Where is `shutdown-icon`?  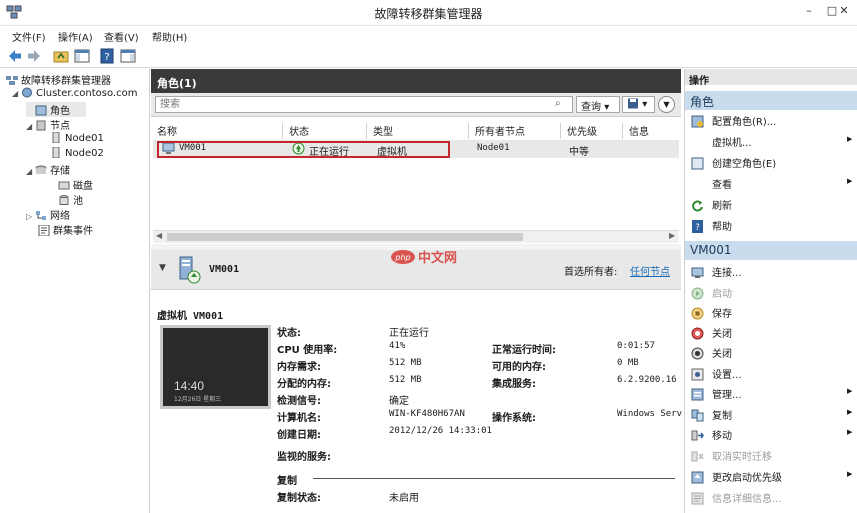
shutdown-icon is located at coordinates (697, 353).